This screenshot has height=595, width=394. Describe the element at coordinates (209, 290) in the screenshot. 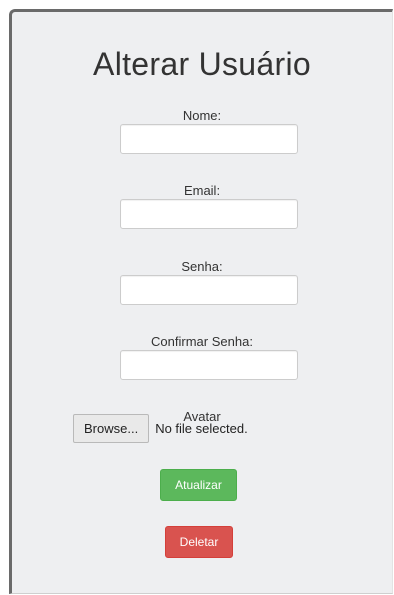

I see `password-input` at that location.